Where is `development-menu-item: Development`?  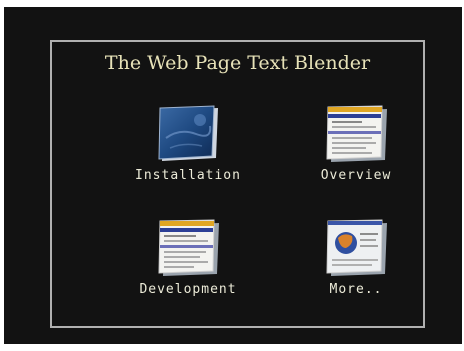 development-menu-item: Development is located at coordinates (188, 257).